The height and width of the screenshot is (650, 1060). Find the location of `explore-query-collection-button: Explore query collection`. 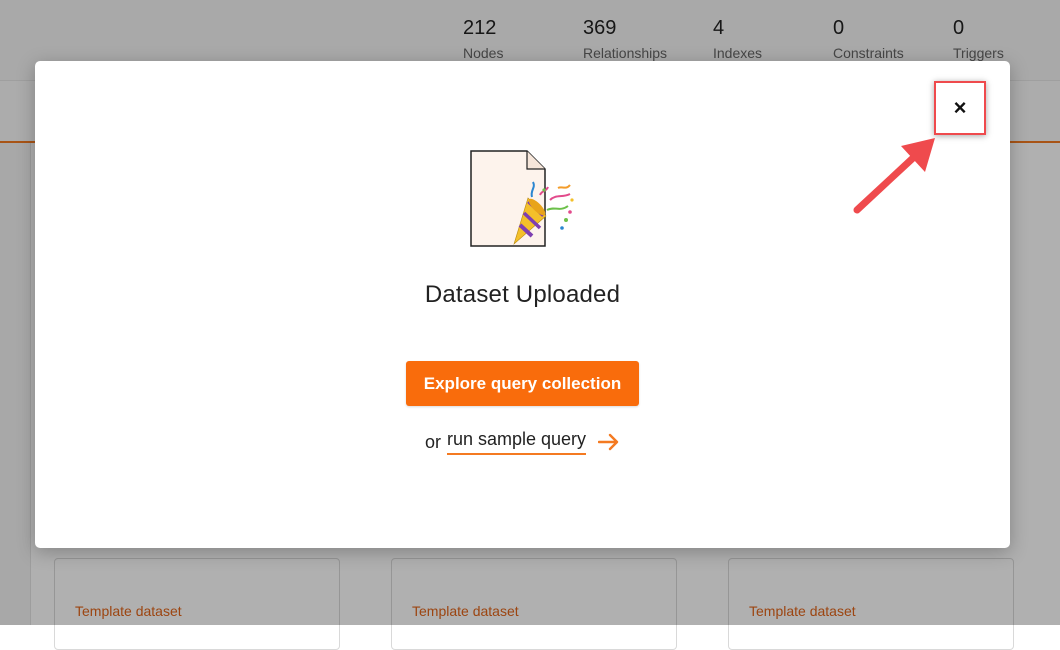

explore-query-collection-button: Explore query collection is located at coordinates (522, 383).